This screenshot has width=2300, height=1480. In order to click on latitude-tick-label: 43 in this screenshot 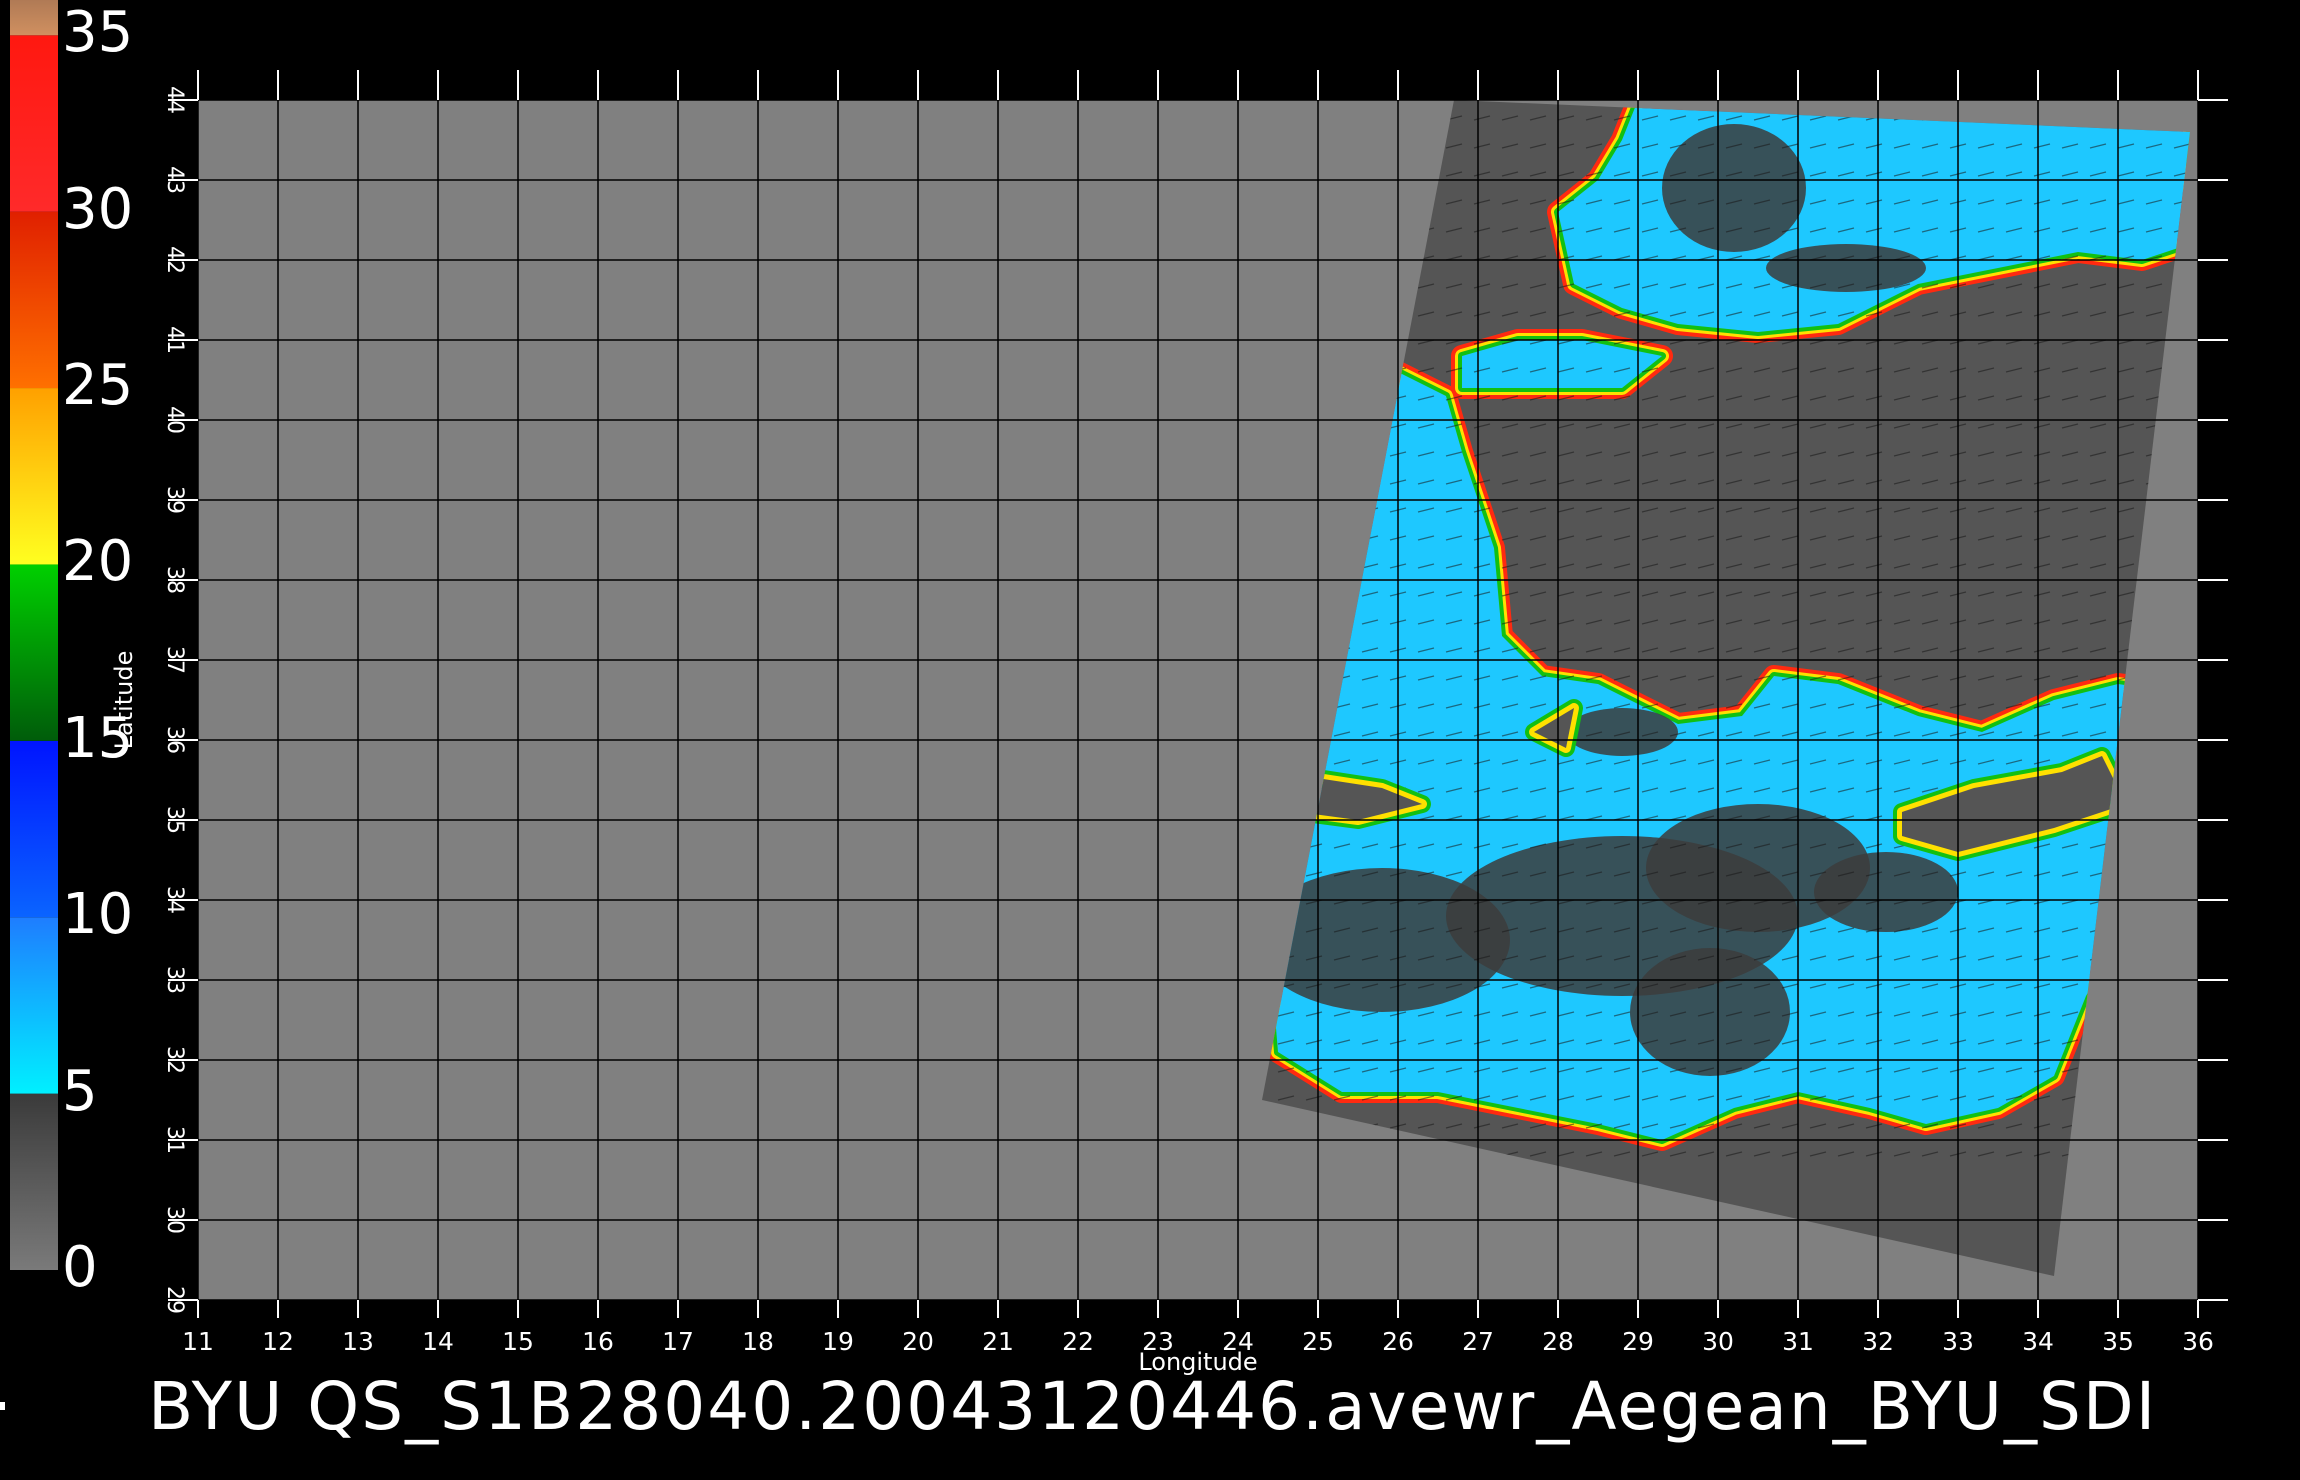, I will do `click(174, 180)`.